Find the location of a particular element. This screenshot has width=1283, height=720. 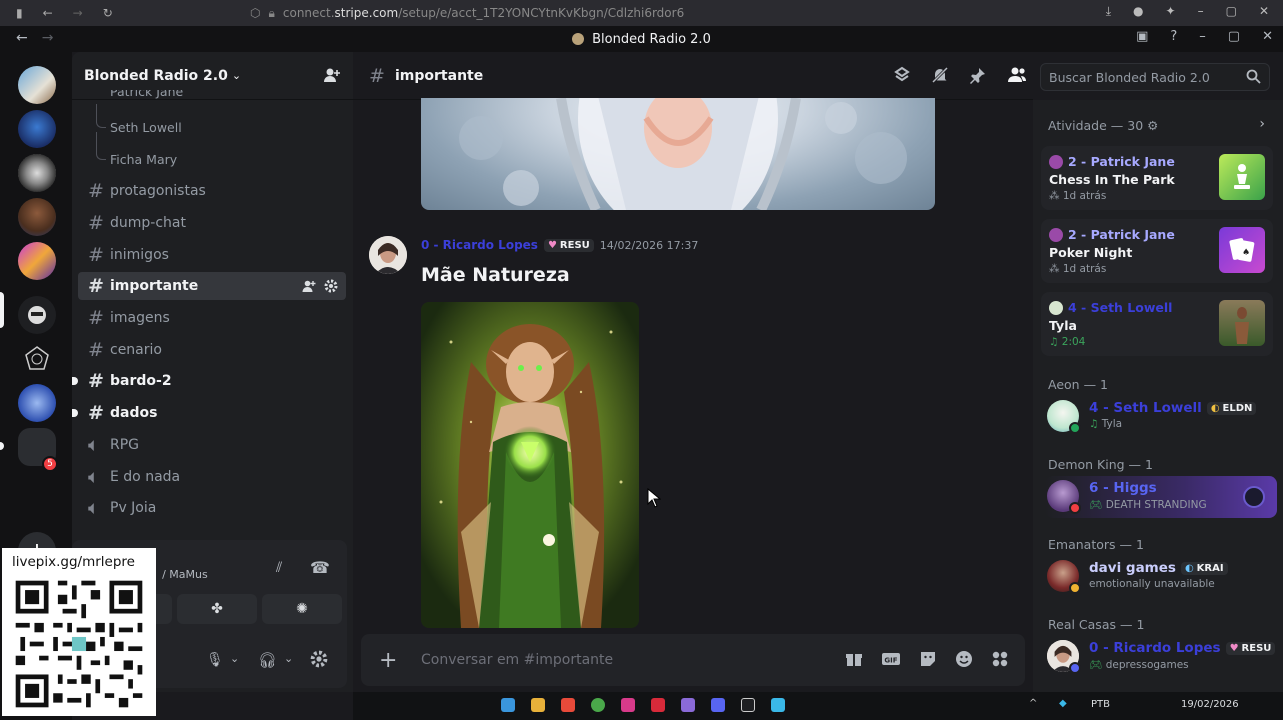

reload-icon: ↻ is located at coordinates (108, 13).